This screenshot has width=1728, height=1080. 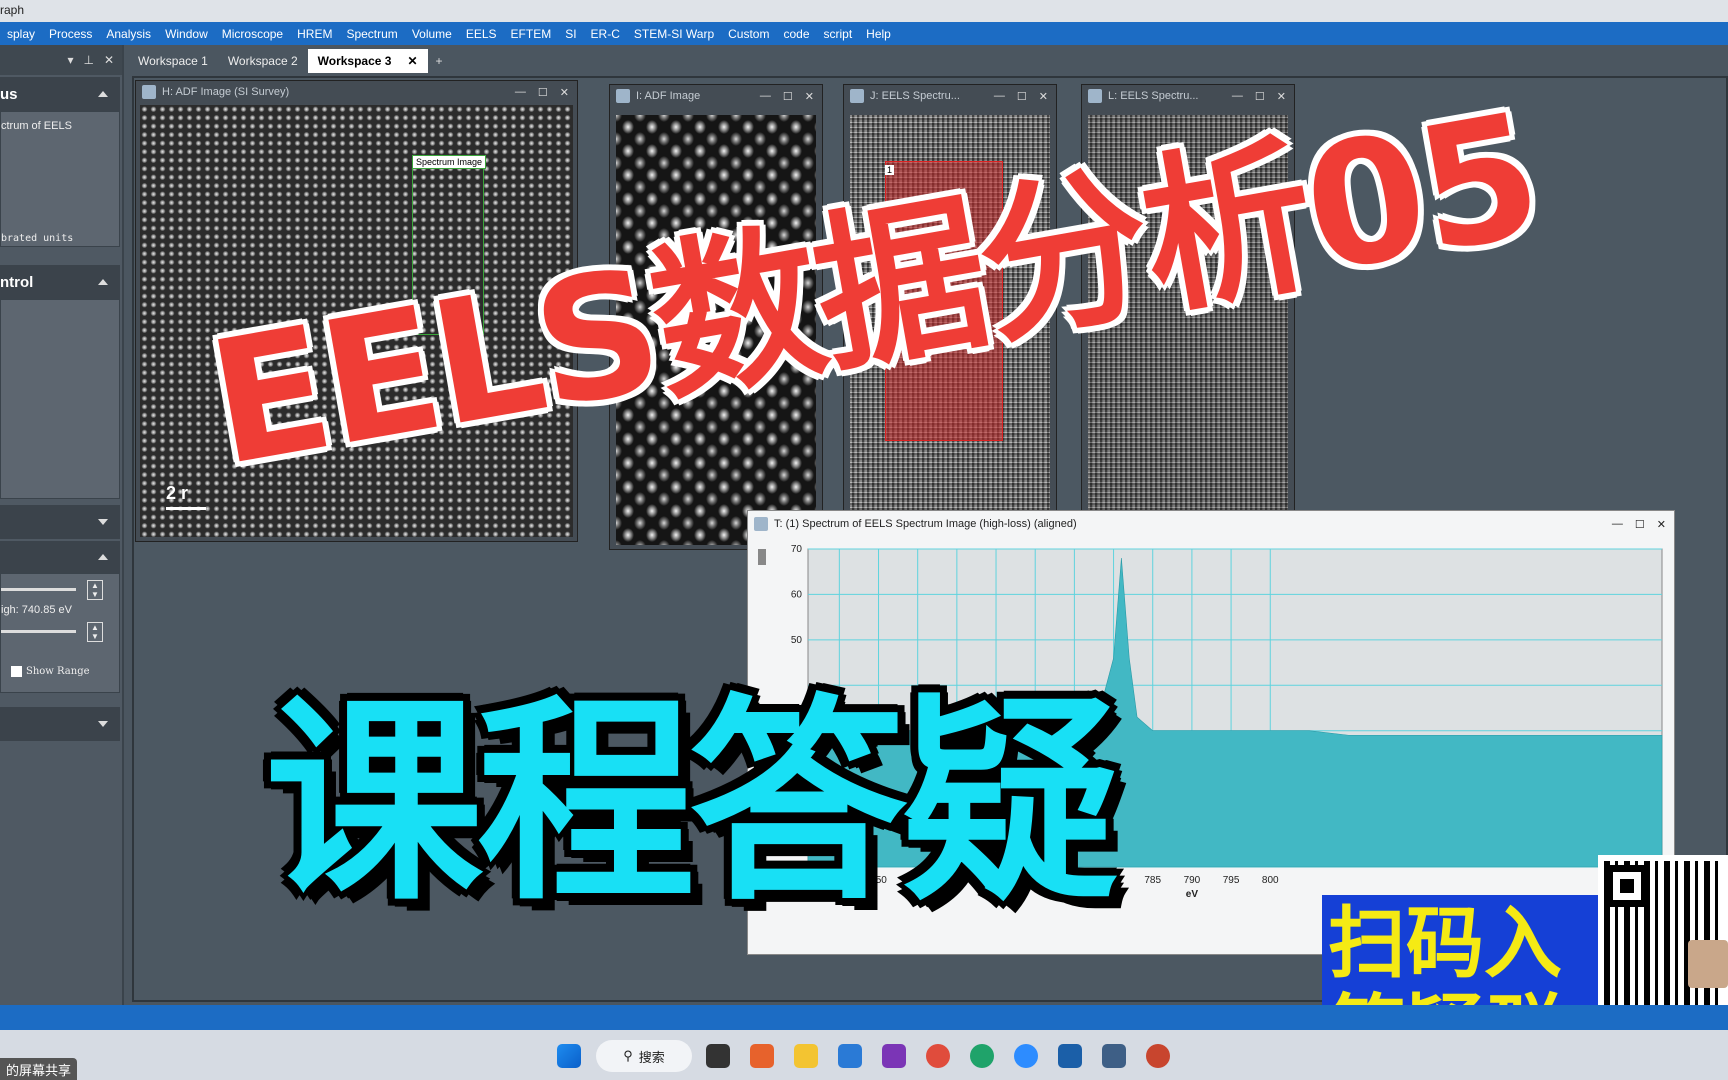 What do you see at coordinates (70, 34) in the screenshot?
I see `menu-process: Process` at bounding box center [70, 34].